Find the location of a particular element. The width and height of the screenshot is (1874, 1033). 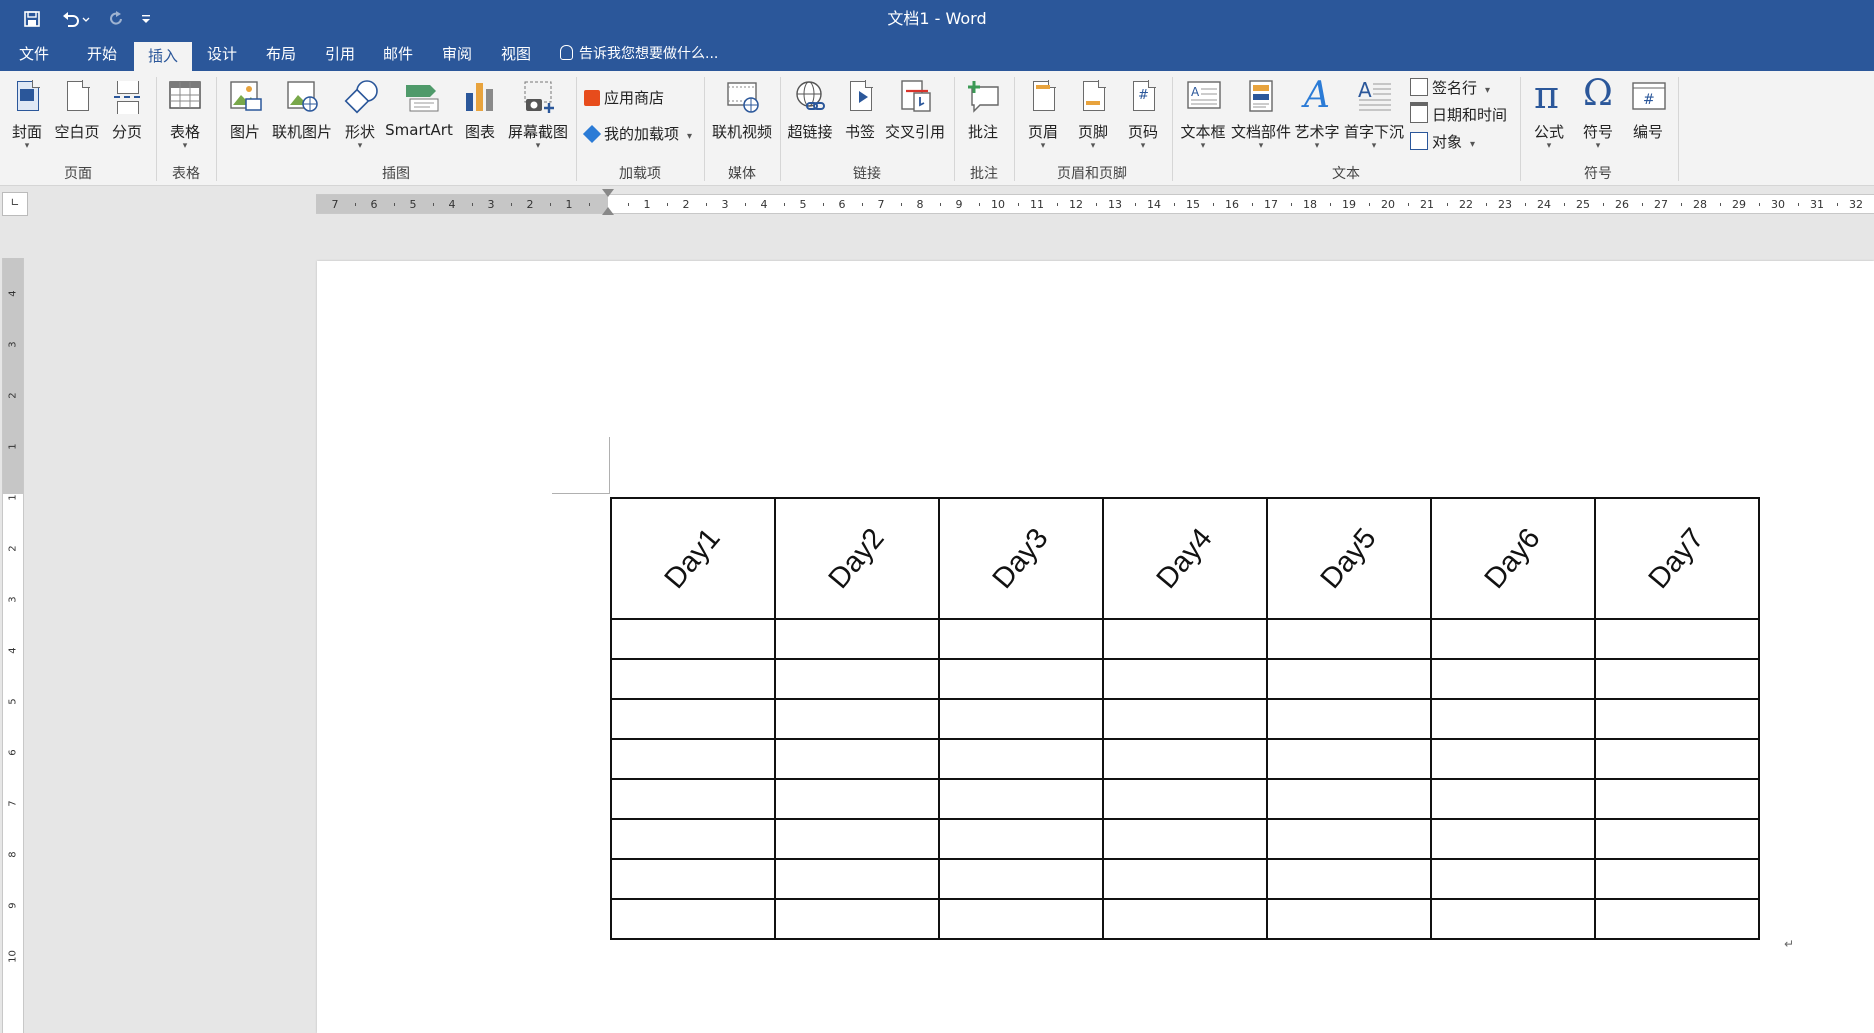

table-header-cell: Day5 is located at coordinates (1349, 558).